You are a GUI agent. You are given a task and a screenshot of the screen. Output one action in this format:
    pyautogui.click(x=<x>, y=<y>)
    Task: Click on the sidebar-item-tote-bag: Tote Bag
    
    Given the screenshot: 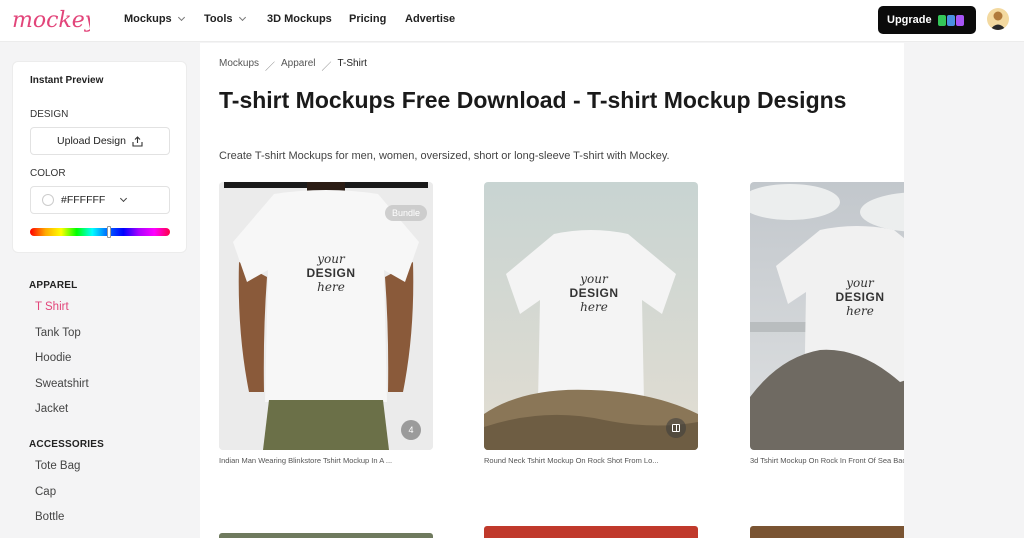 What is the action you would take?
    pyautogui.click(x=57, y=466)
    